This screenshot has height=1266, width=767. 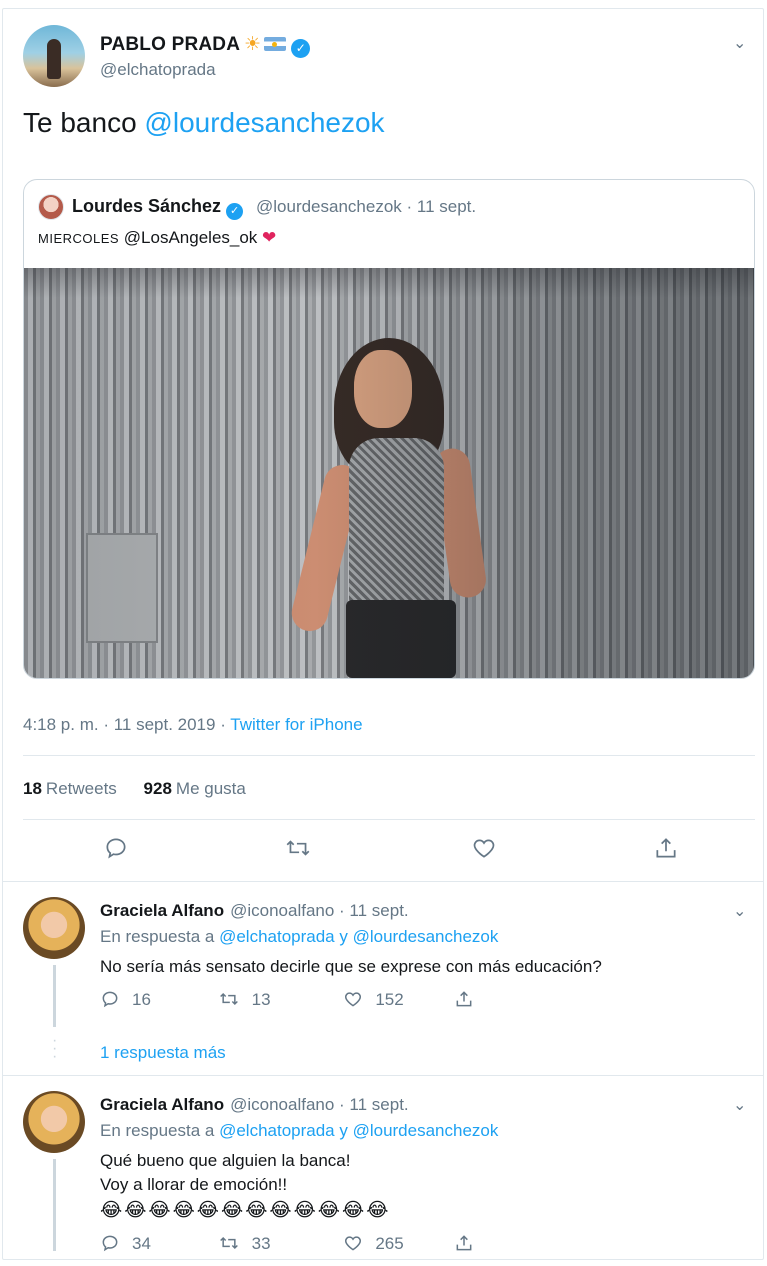 I want to click on reply-text-line-2: Voy a llorar de emoción!!, so click(x=194, y=1184).